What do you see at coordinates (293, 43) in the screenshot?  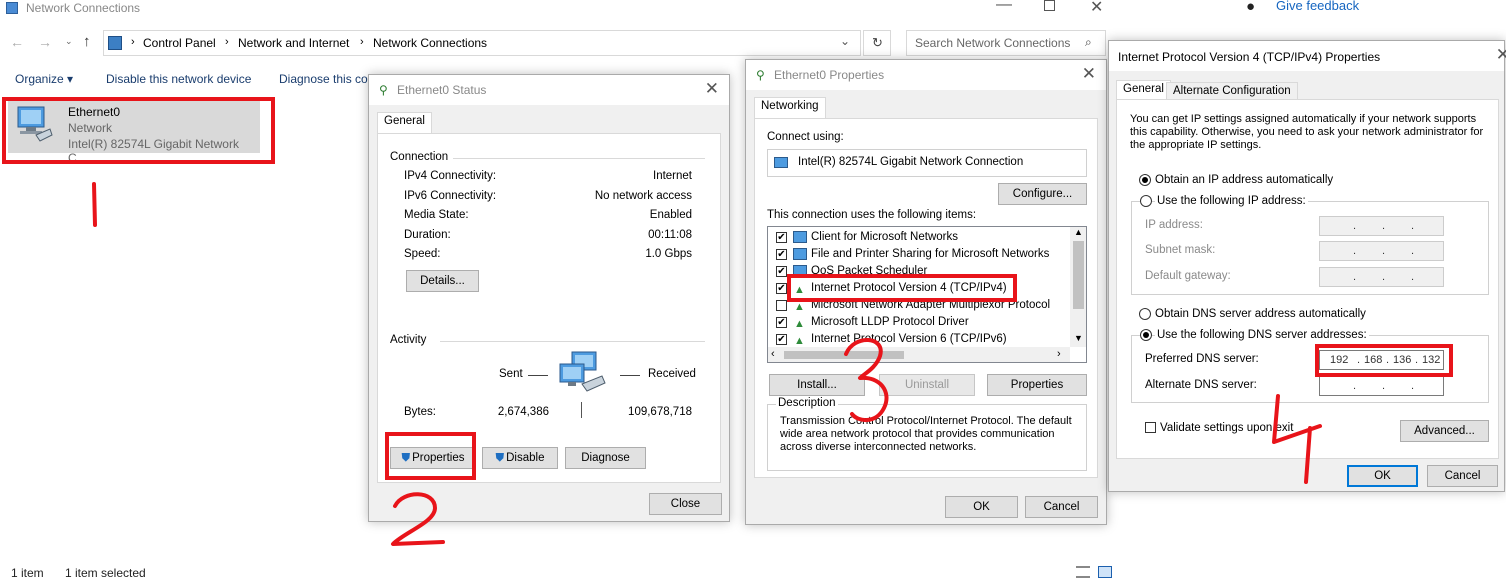 I see `breadcrumb-network-internet: Network and Internet` at bounding box center [293, 43].